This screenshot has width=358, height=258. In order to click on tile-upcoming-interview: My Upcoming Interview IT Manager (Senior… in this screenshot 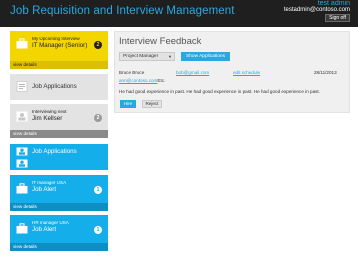, I will do `click(59, 50)`.